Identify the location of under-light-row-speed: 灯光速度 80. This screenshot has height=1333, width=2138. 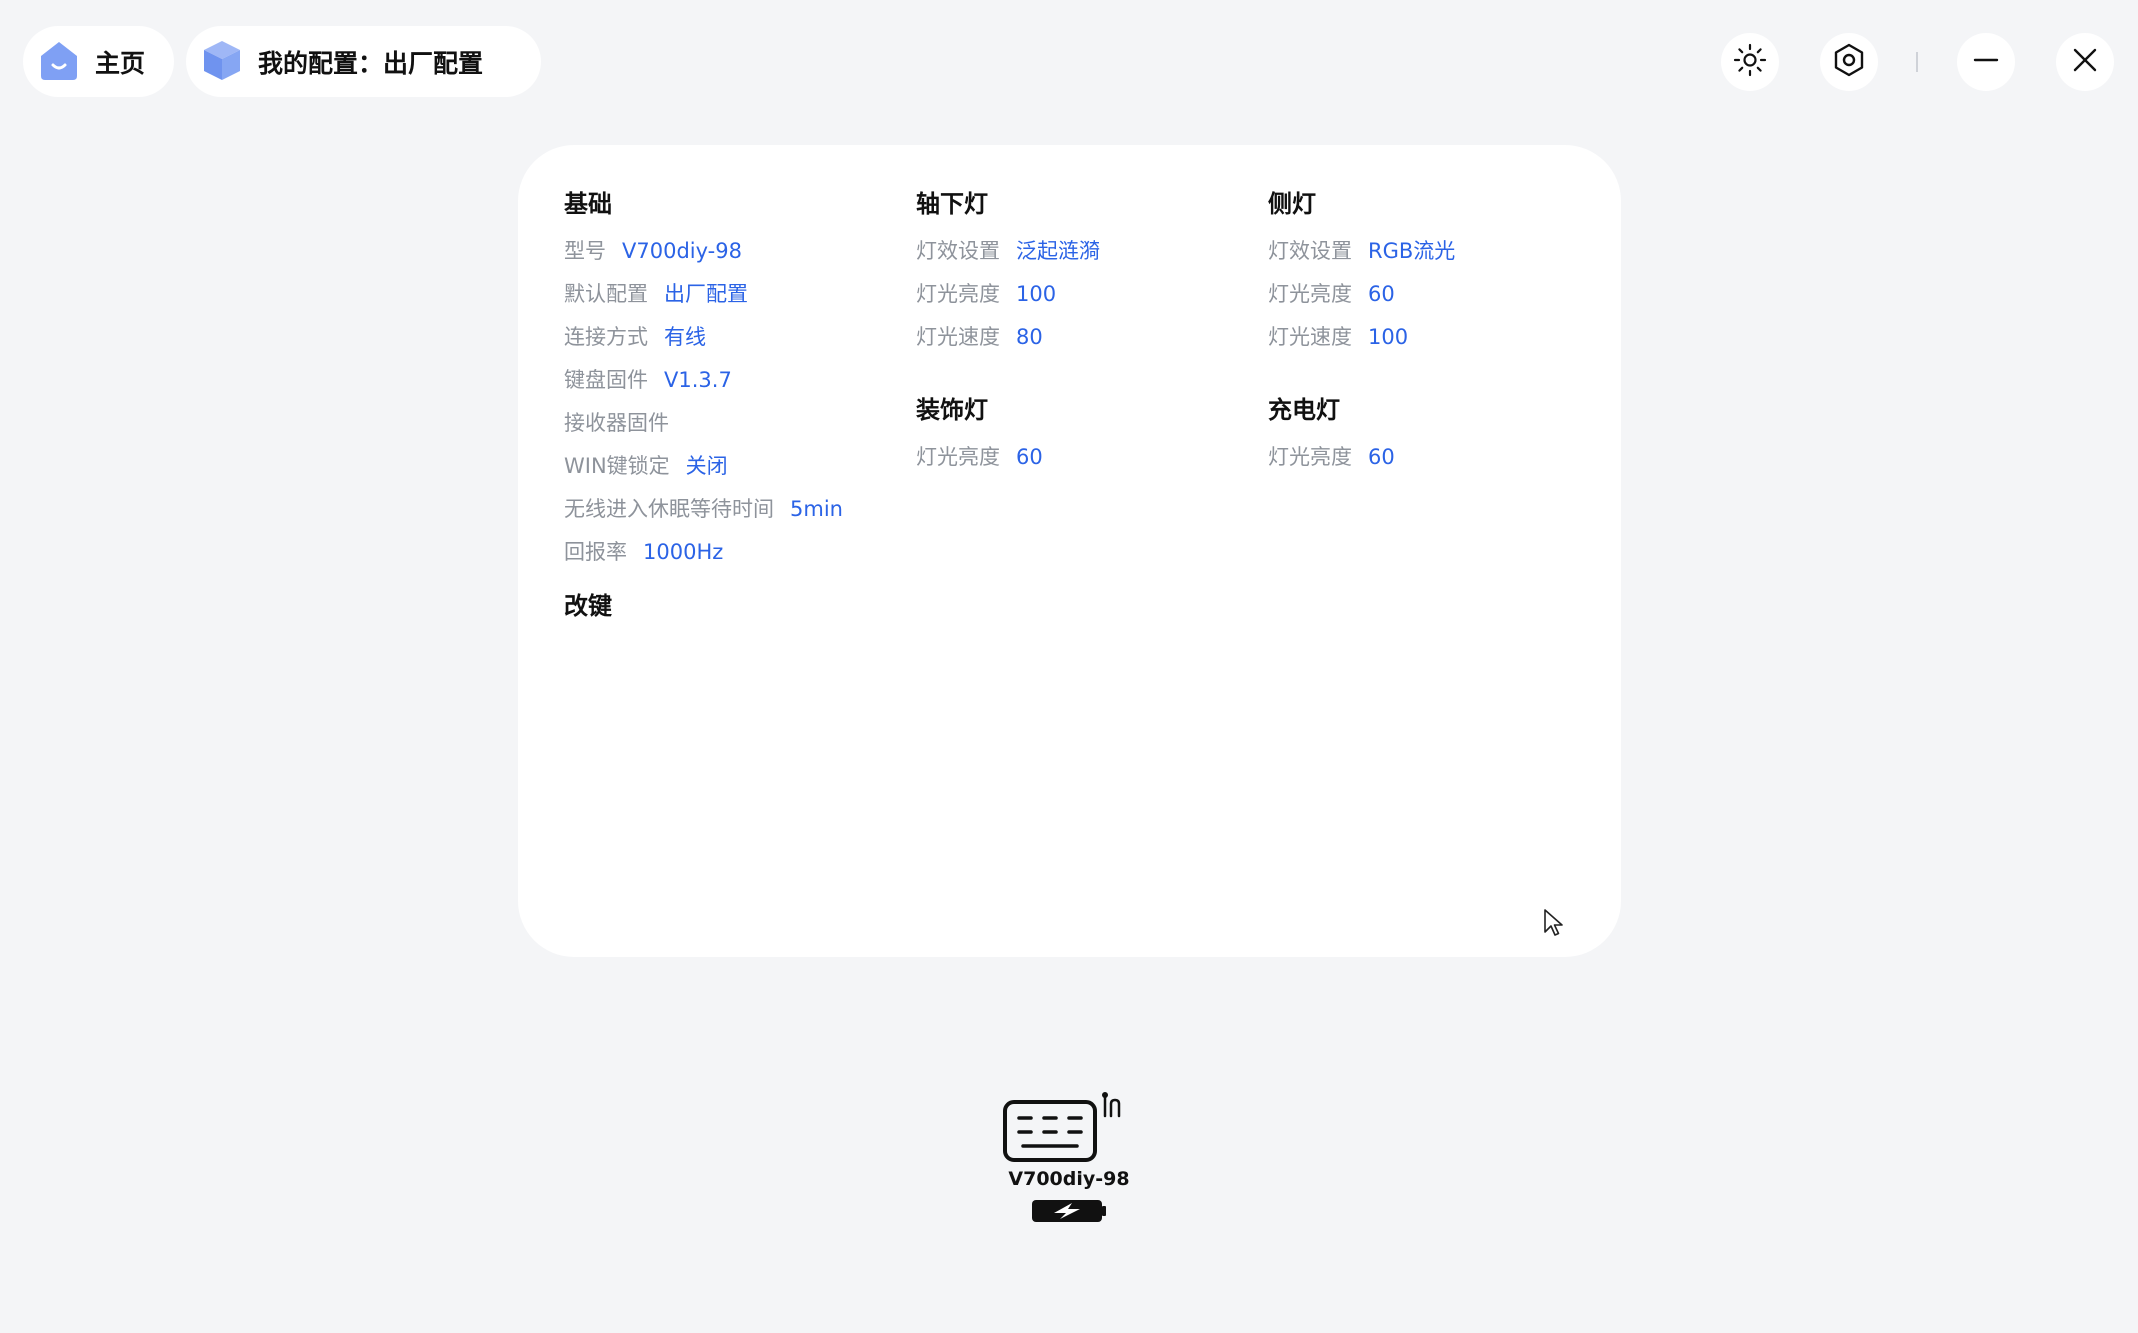
(1008, 345).